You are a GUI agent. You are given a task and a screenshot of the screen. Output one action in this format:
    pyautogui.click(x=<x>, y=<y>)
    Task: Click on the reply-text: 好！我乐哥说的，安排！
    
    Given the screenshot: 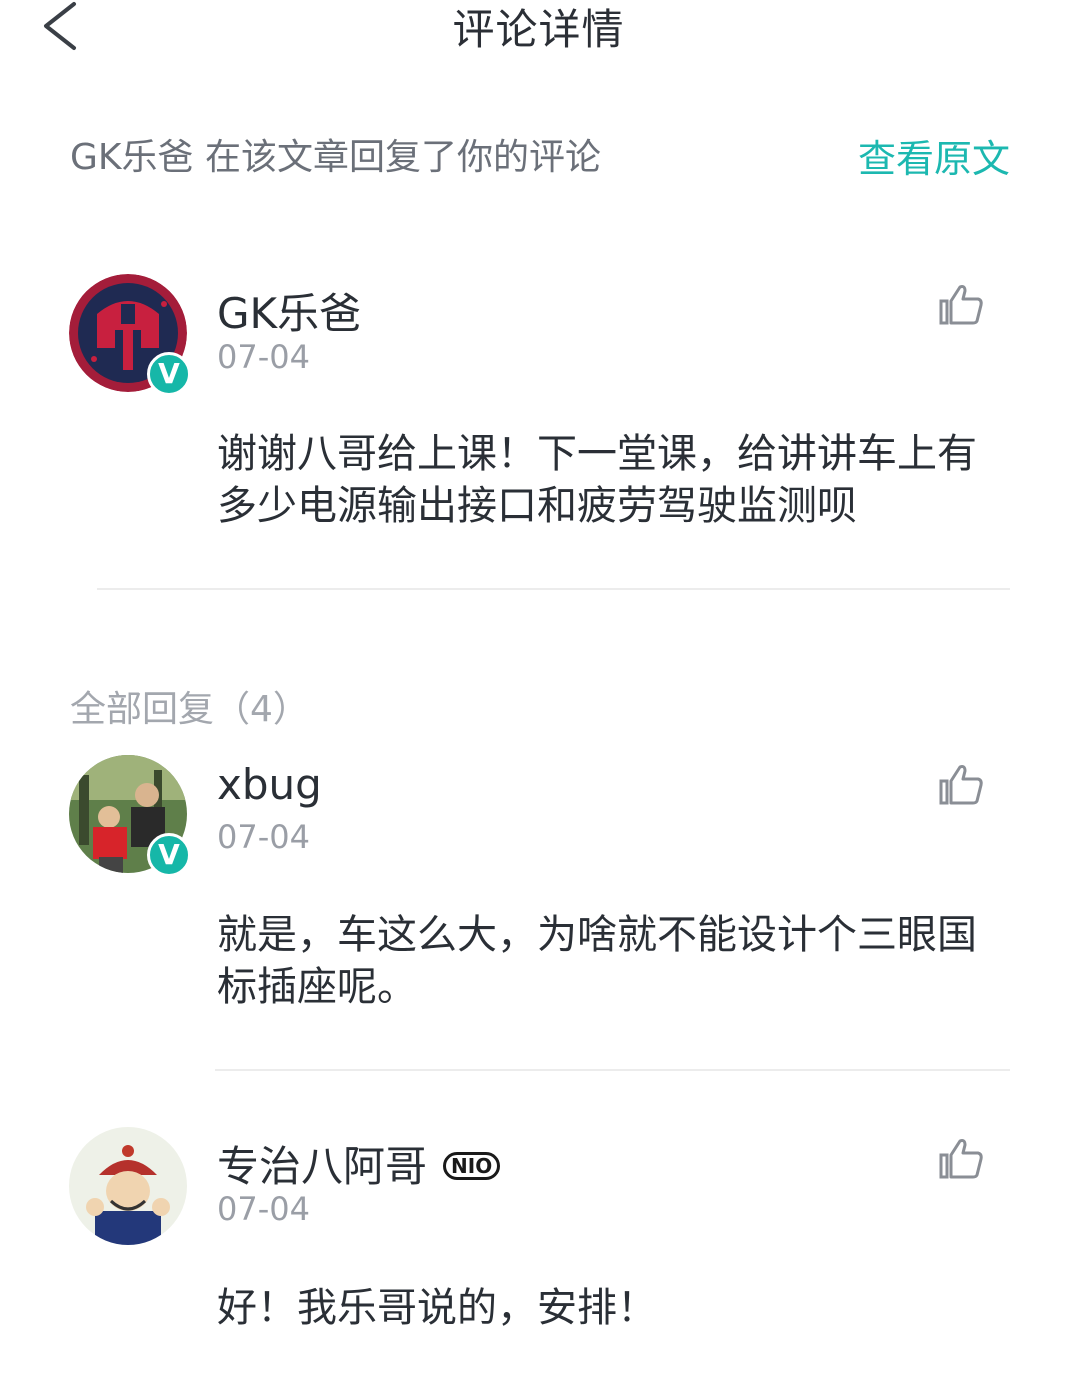 What is the action you would take?
    pyautogui.click(x=437, y=1308)
    